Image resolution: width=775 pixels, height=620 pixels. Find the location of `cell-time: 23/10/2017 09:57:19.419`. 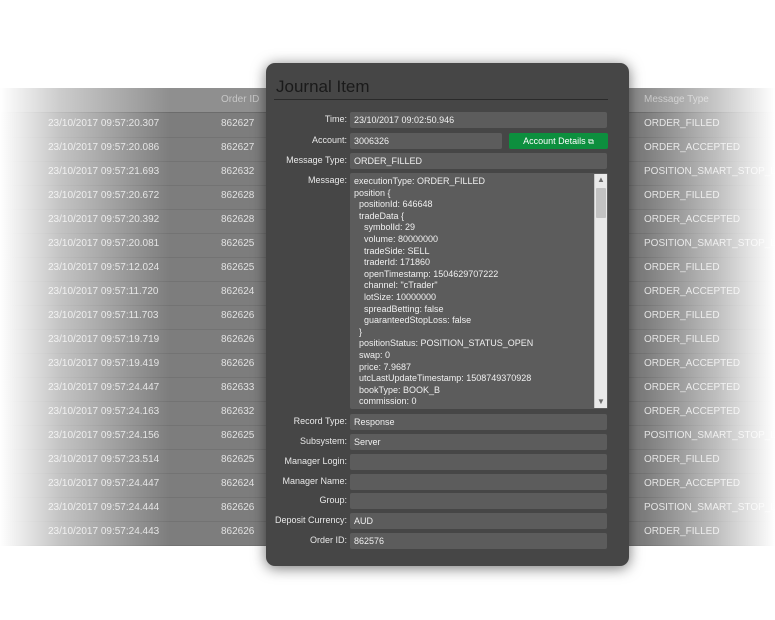

cell-time: 23/10/2017 09:57:19.419 is located at coordinates (104, 363).